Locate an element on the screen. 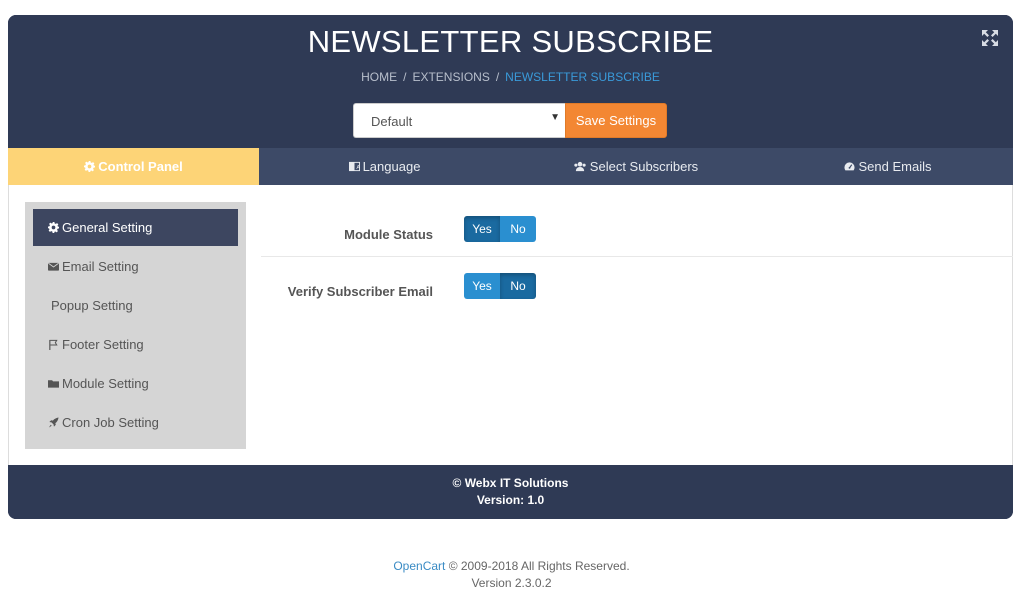  verify-email-no-button: No is located at coordinates (518, 286).